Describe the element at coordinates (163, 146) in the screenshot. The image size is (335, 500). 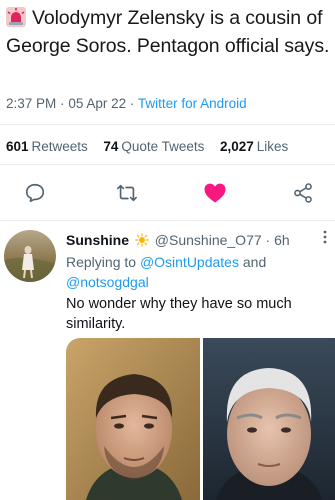
I see `quotes-label: Quote Tweets` at that location.